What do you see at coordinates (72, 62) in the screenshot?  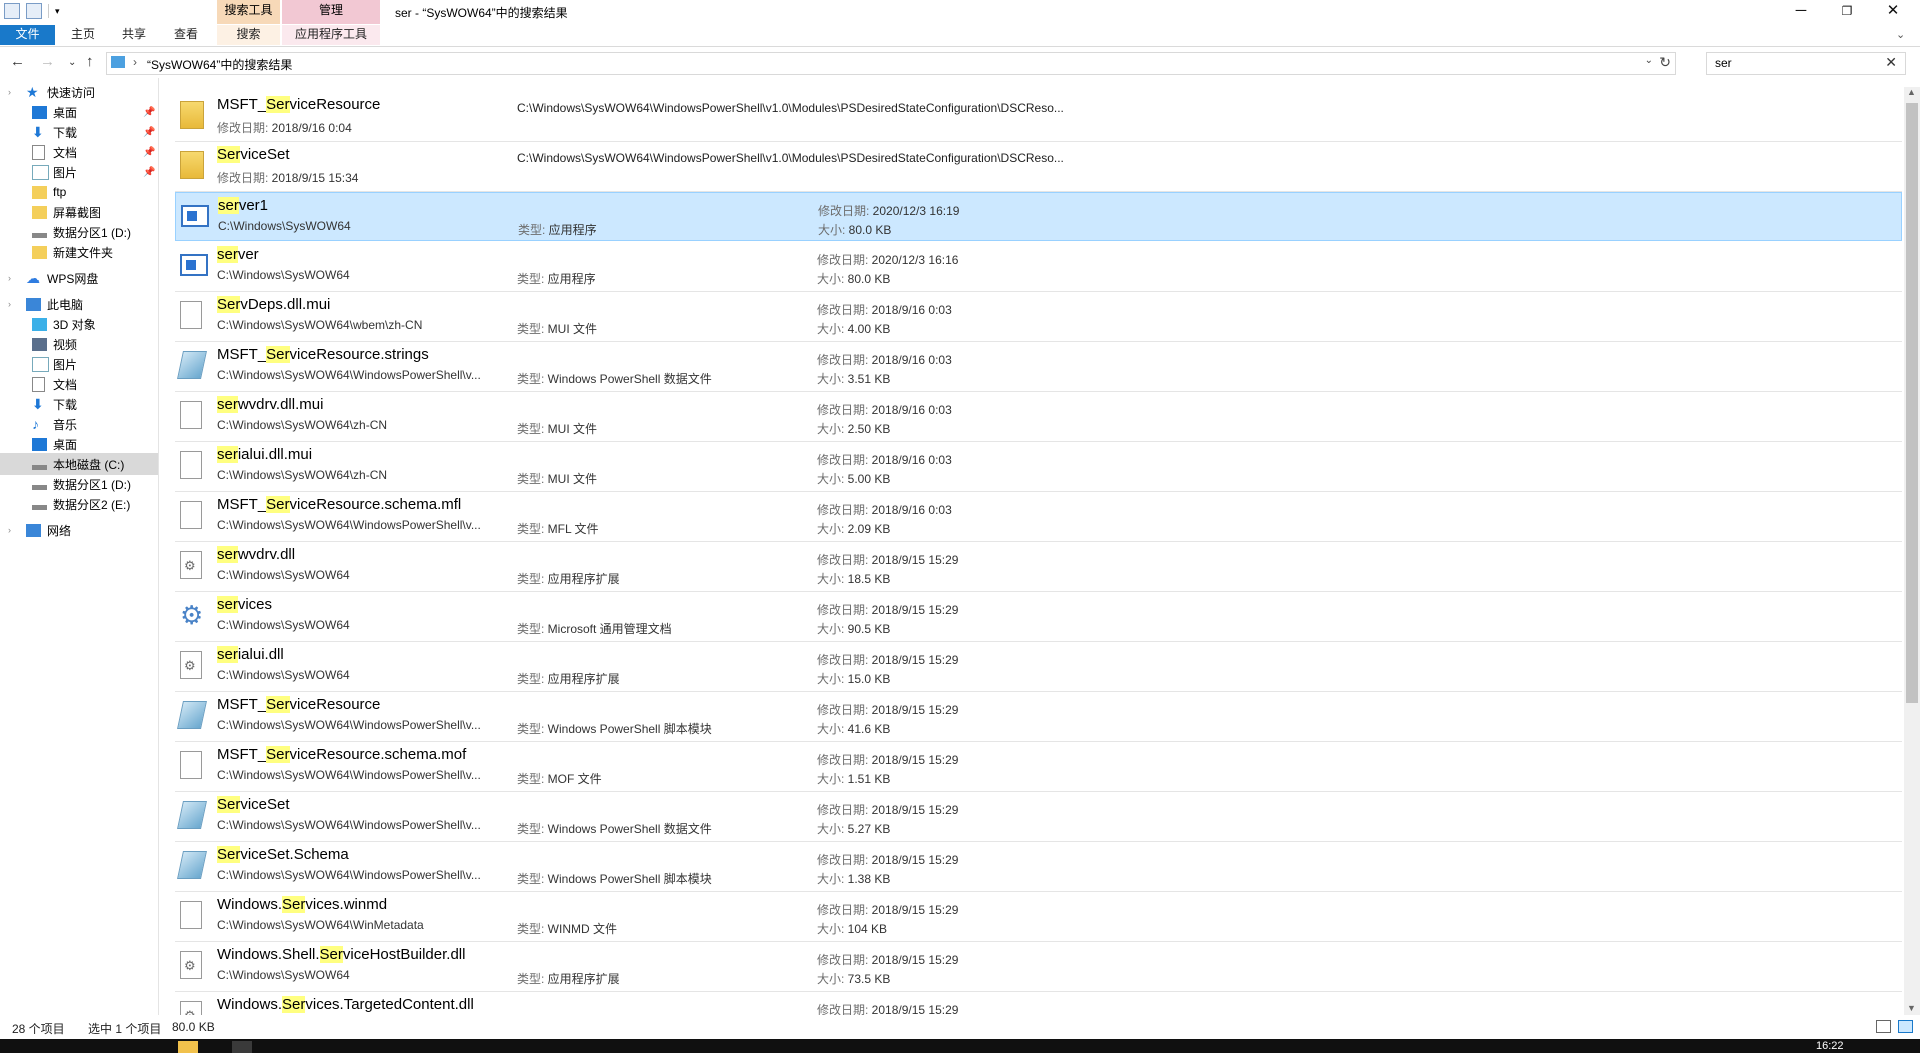 I see `recent-locations-icon: ⌄` at bounding box center [72, 62].